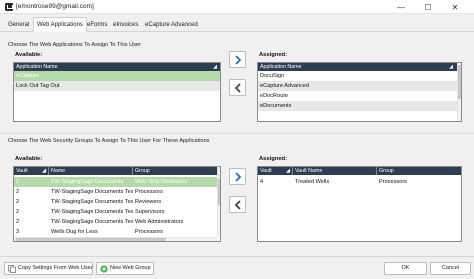 This screenshot has height=279, width=474. I want to click on add-group-button, so click(237, 176).